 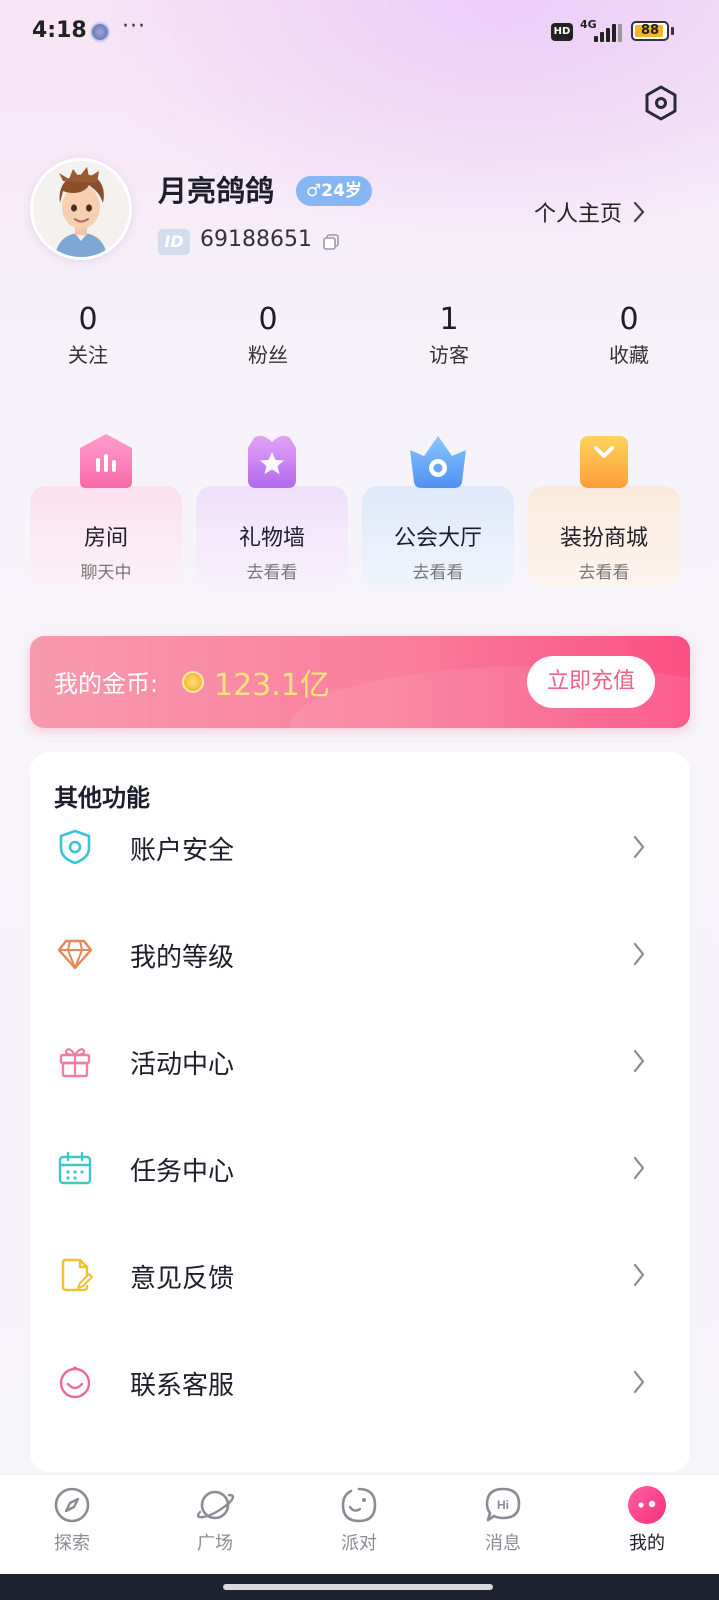 I want to click on svg-text: Hi, so click(x=503, y=1505).